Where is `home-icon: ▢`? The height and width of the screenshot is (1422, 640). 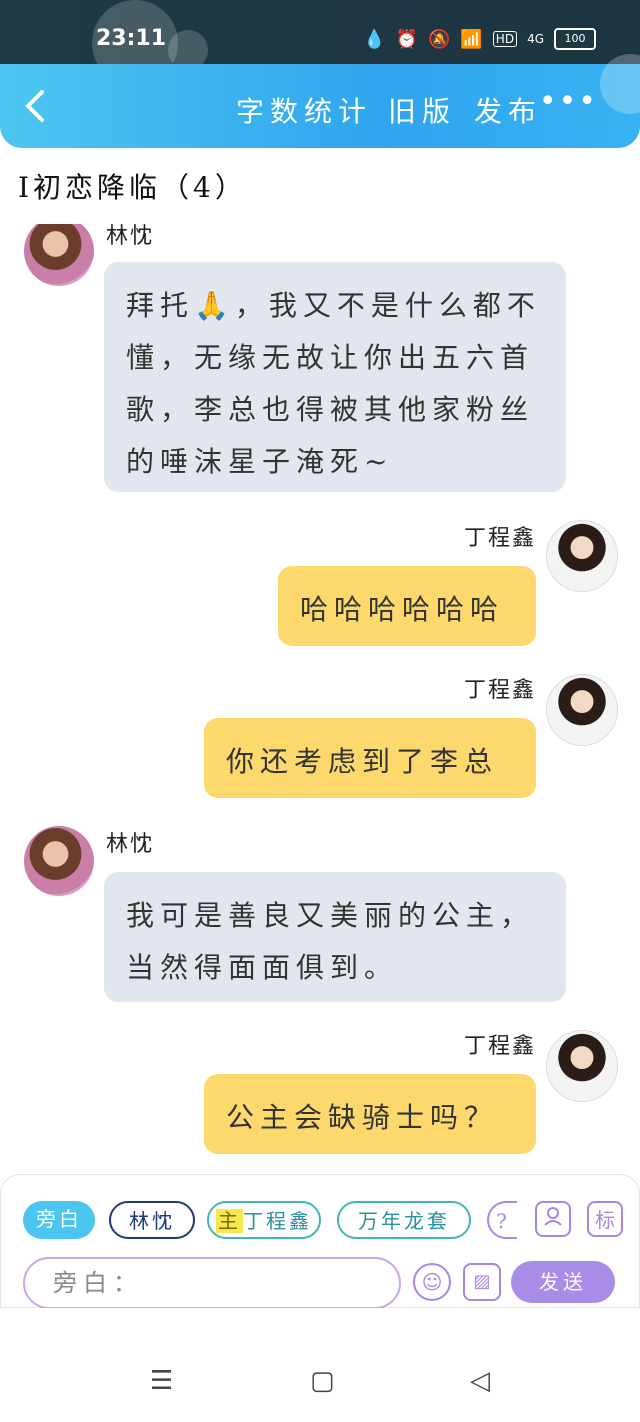 home-icon: ▢ is located at coordinates (322, 1381).